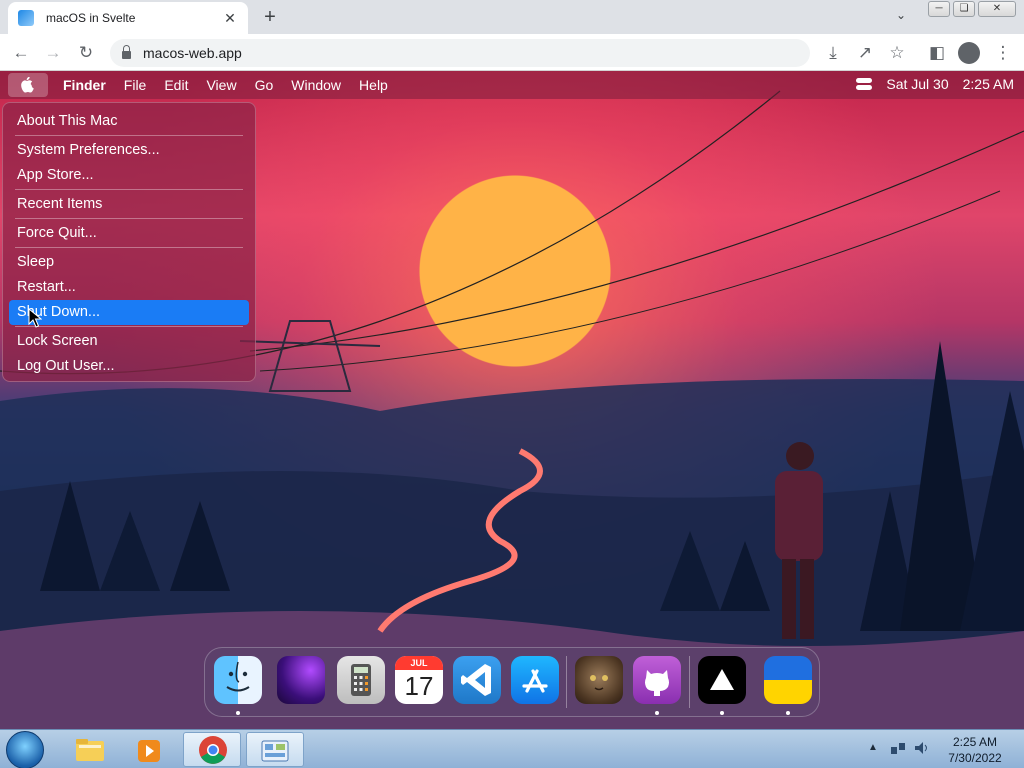 Image resolution: width=1024 pixels, height=768 pixels. I want to click on network-icon, so click(898, 748).